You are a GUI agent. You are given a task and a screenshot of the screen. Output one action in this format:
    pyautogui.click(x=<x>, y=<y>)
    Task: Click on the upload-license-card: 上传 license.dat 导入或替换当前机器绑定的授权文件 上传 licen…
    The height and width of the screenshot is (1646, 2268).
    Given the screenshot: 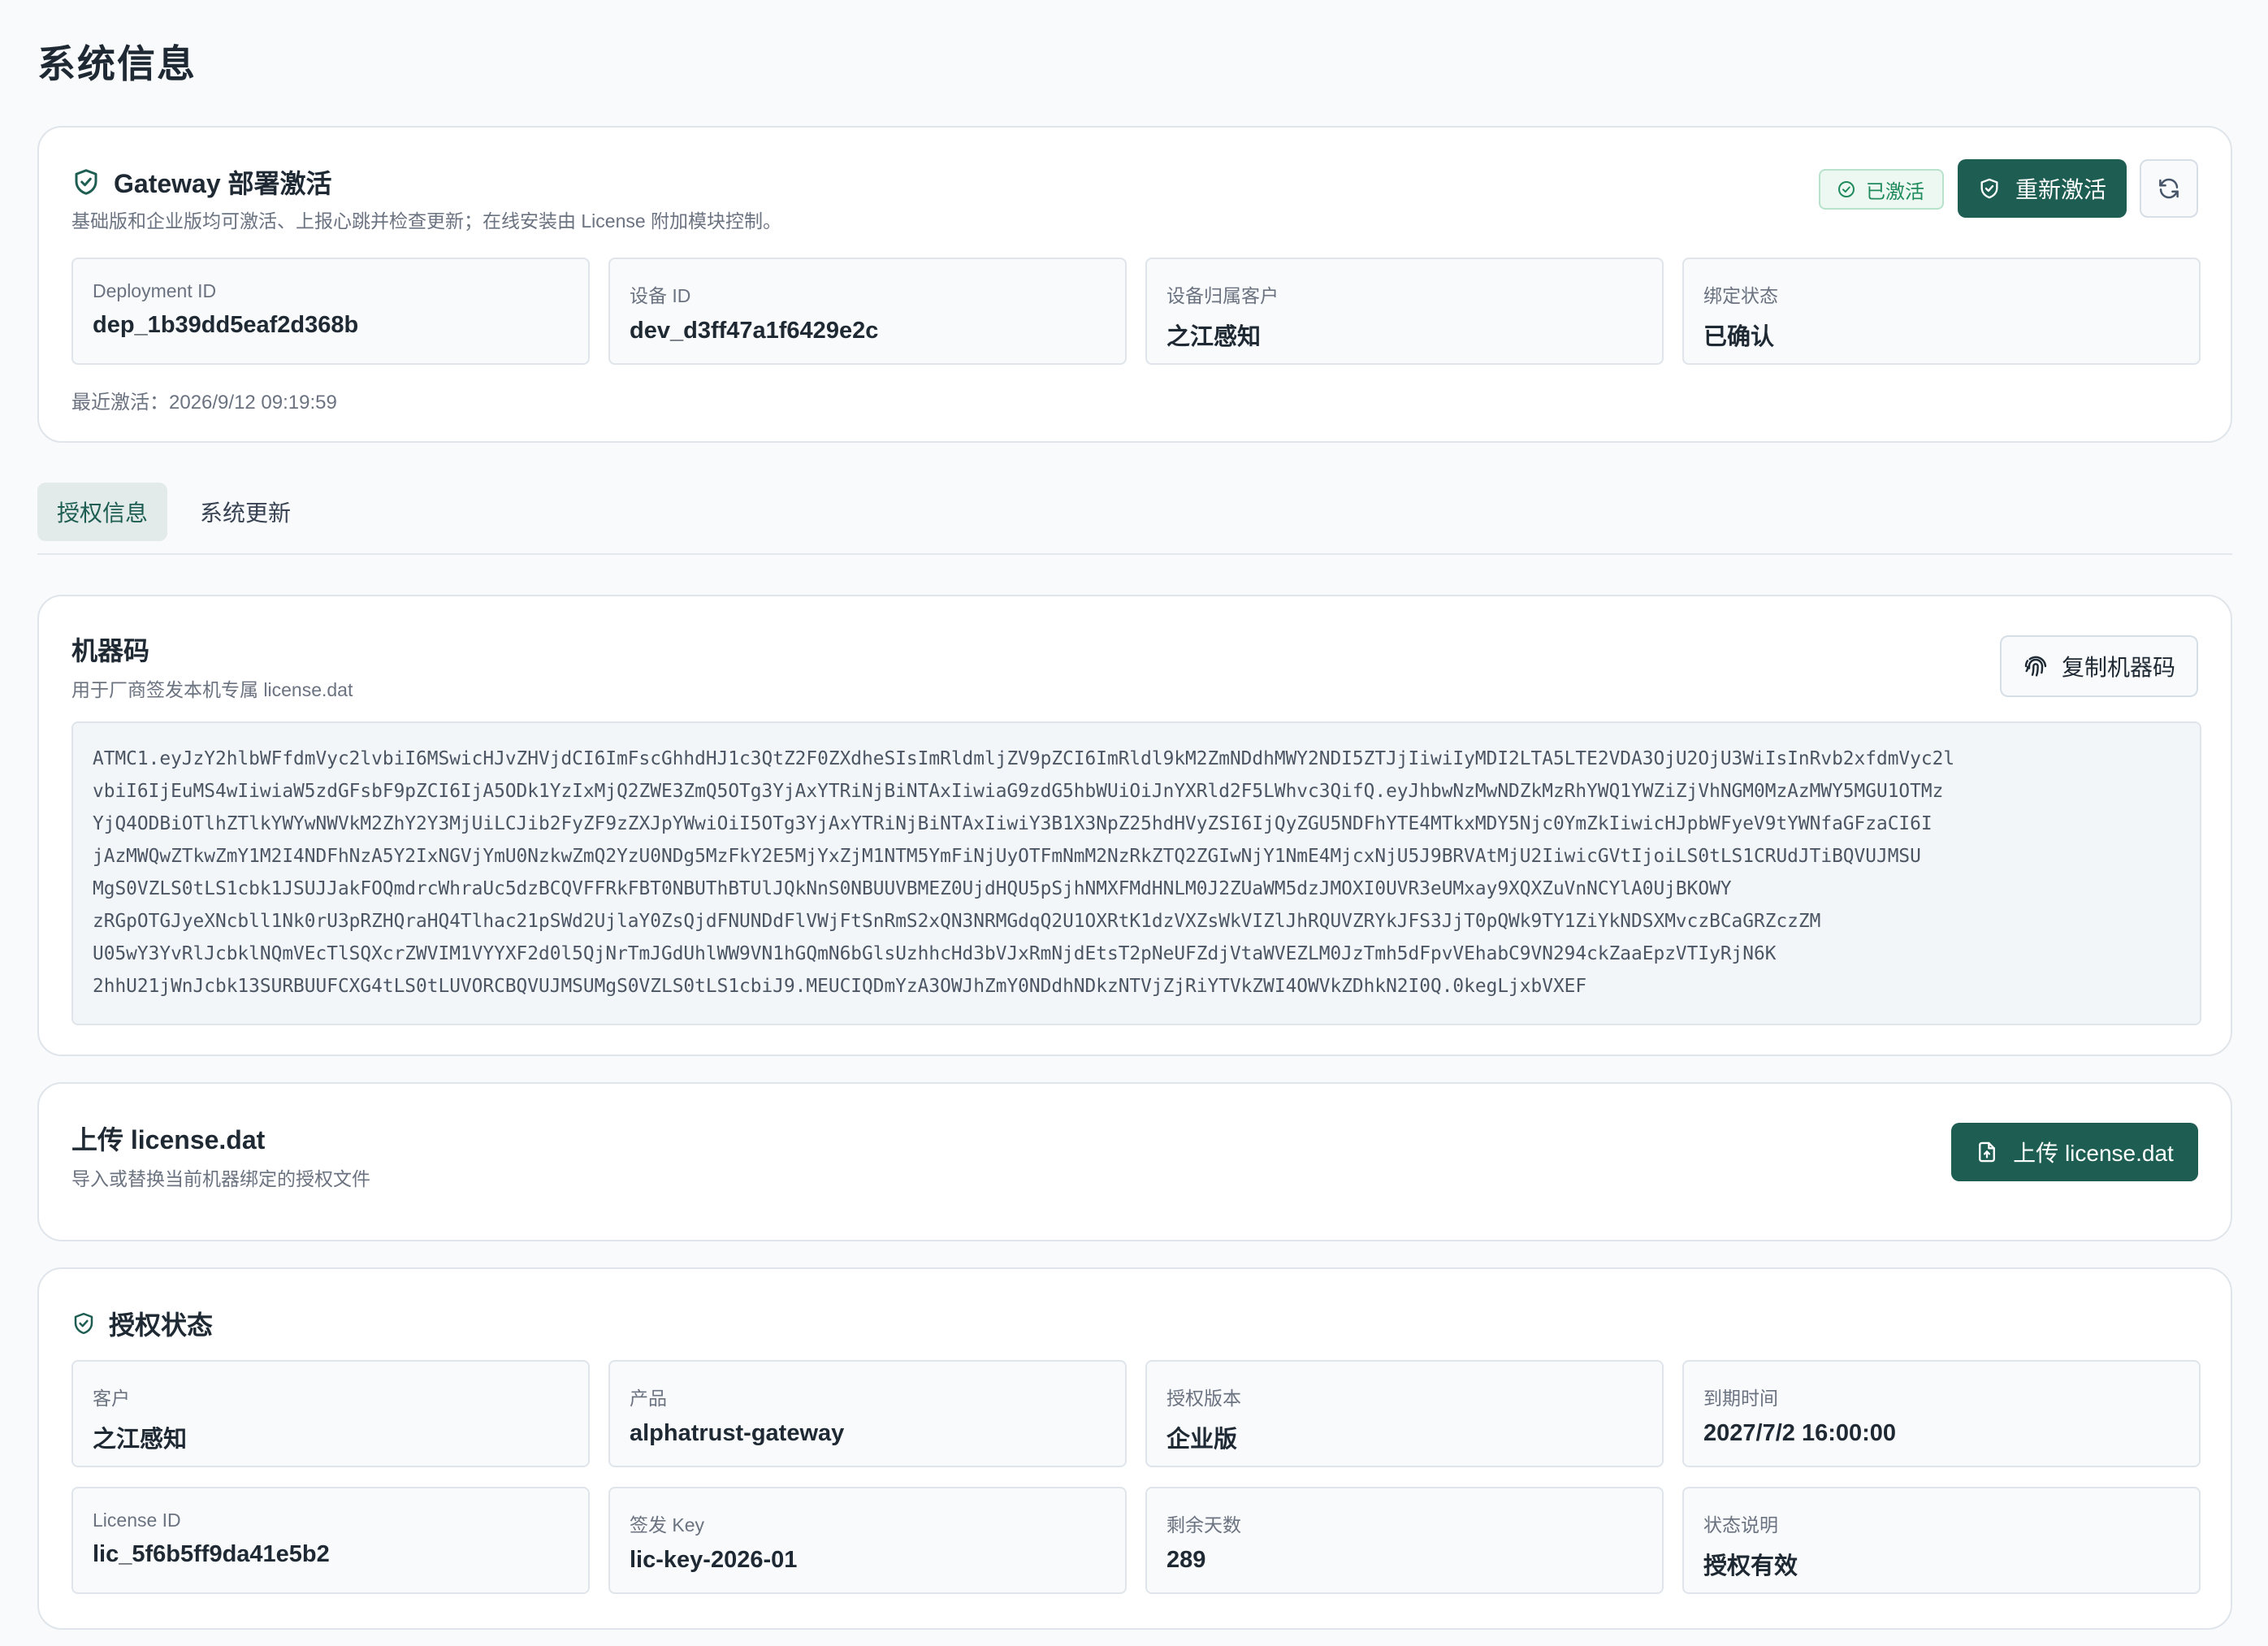 What is the action you would take?
    pyautogui.click(x=1134, y=1161)
    